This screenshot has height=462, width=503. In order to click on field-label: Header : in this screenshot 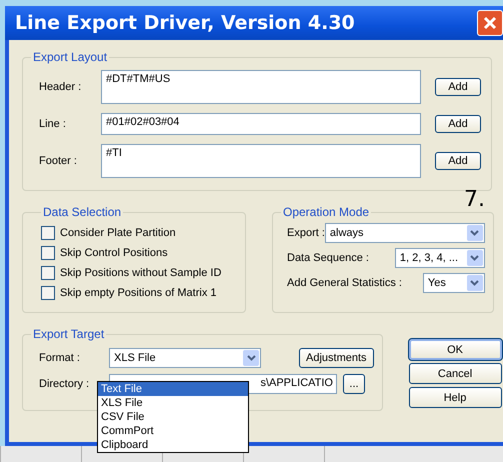, I will do `click(60, 87)`.